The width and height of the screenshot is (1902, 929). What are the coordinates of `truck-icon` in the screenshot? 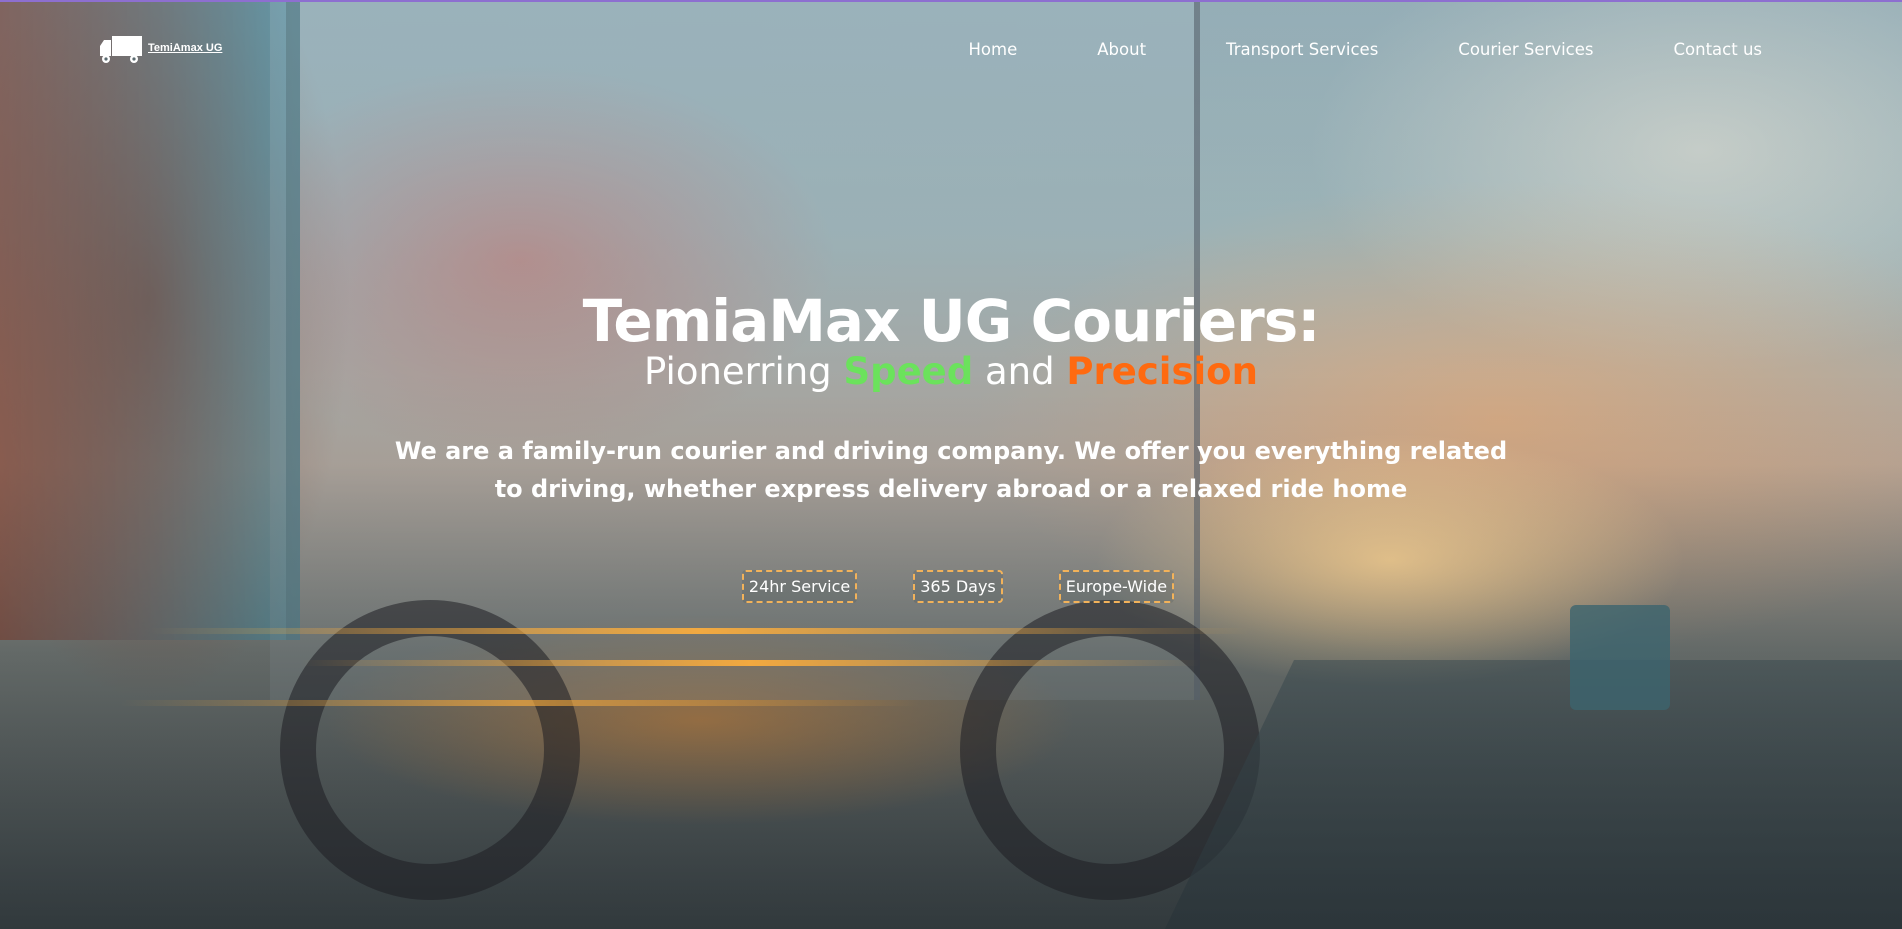 It's located at (121, 49).